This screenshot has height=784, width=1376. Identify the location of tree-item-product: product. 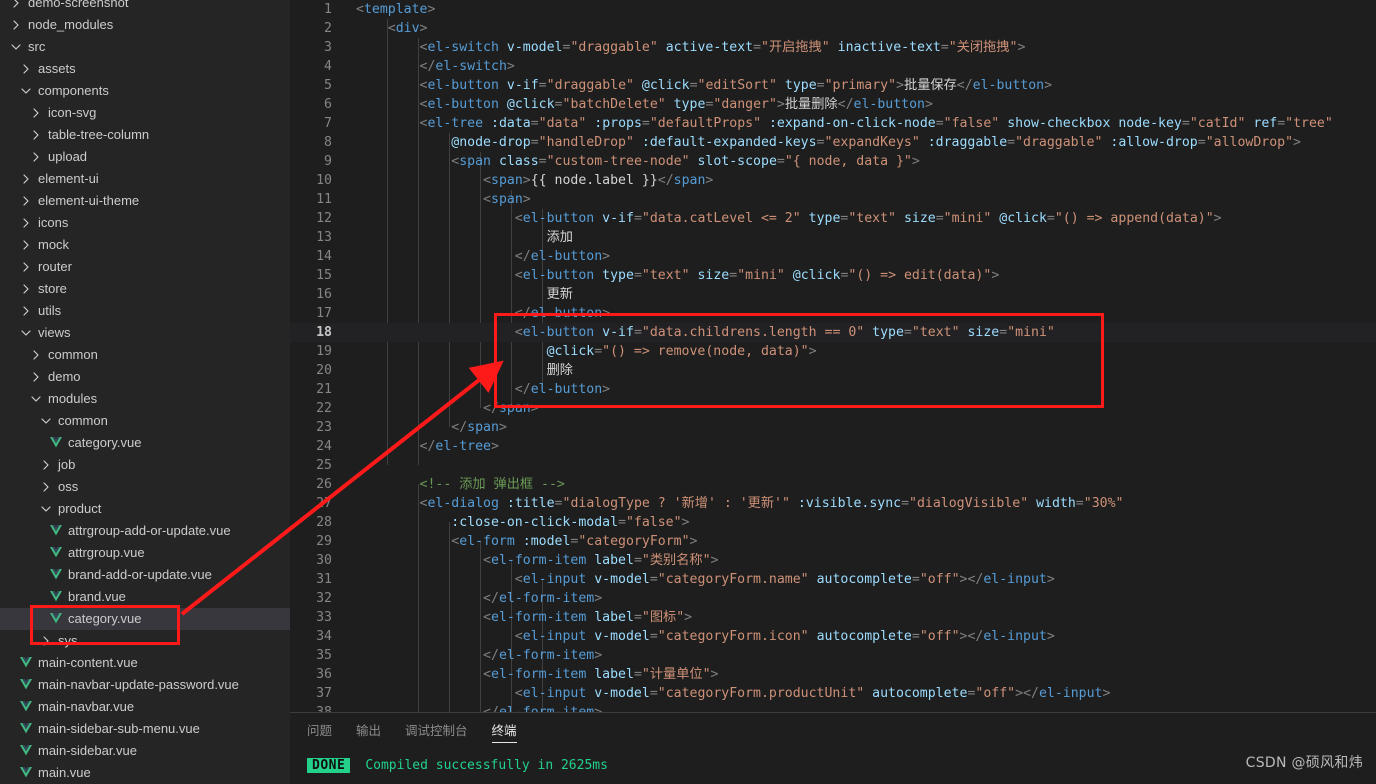
(145, 509).